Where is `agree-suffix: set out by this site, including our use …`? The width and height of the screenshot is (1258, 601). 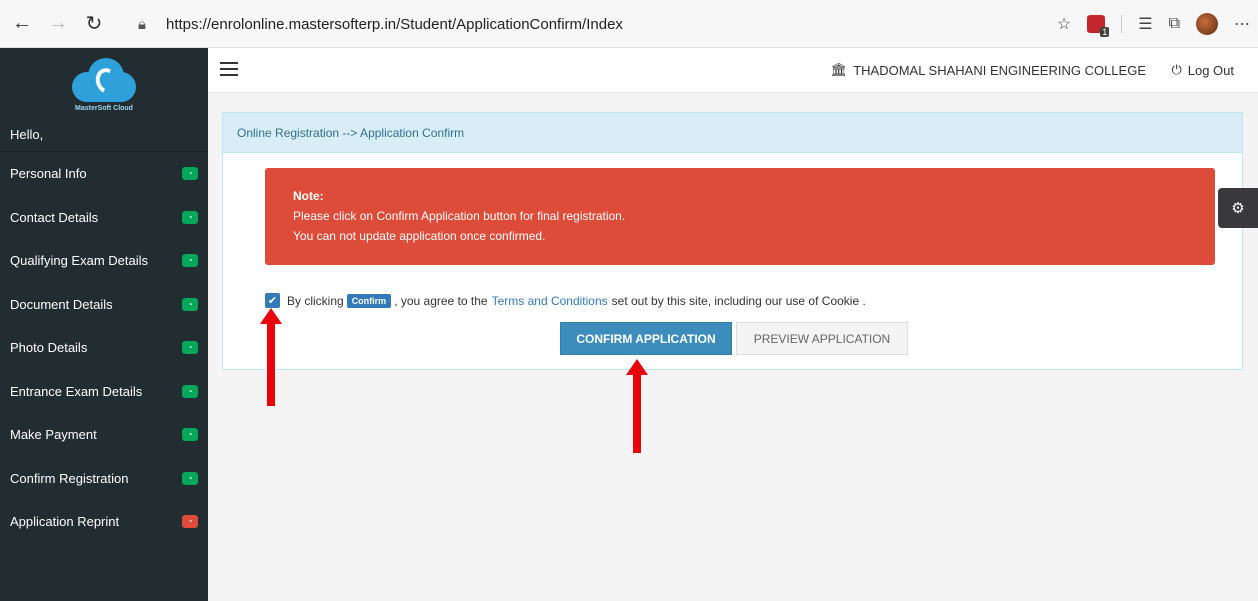
agree-suffix: set out by this site, including our use … is located at coordinates (738, 300).